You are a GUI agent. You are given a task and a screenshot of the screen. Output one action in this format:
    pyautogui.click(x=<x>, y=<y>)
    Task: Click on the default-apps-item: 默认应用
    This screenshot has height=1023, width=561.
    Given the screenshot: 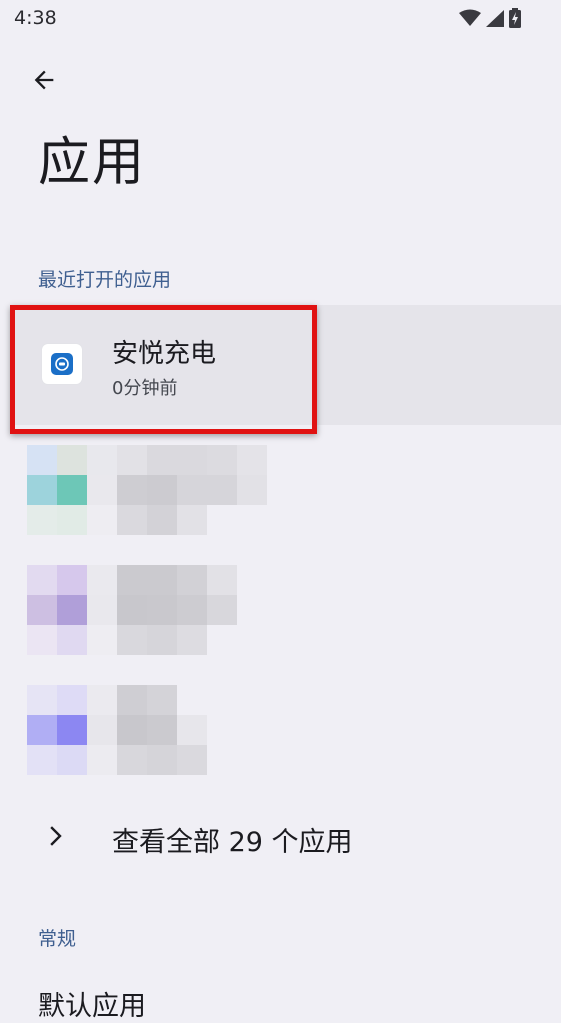 What is the action you would take?
    pyautogui.click(x=92, y=1003)
    